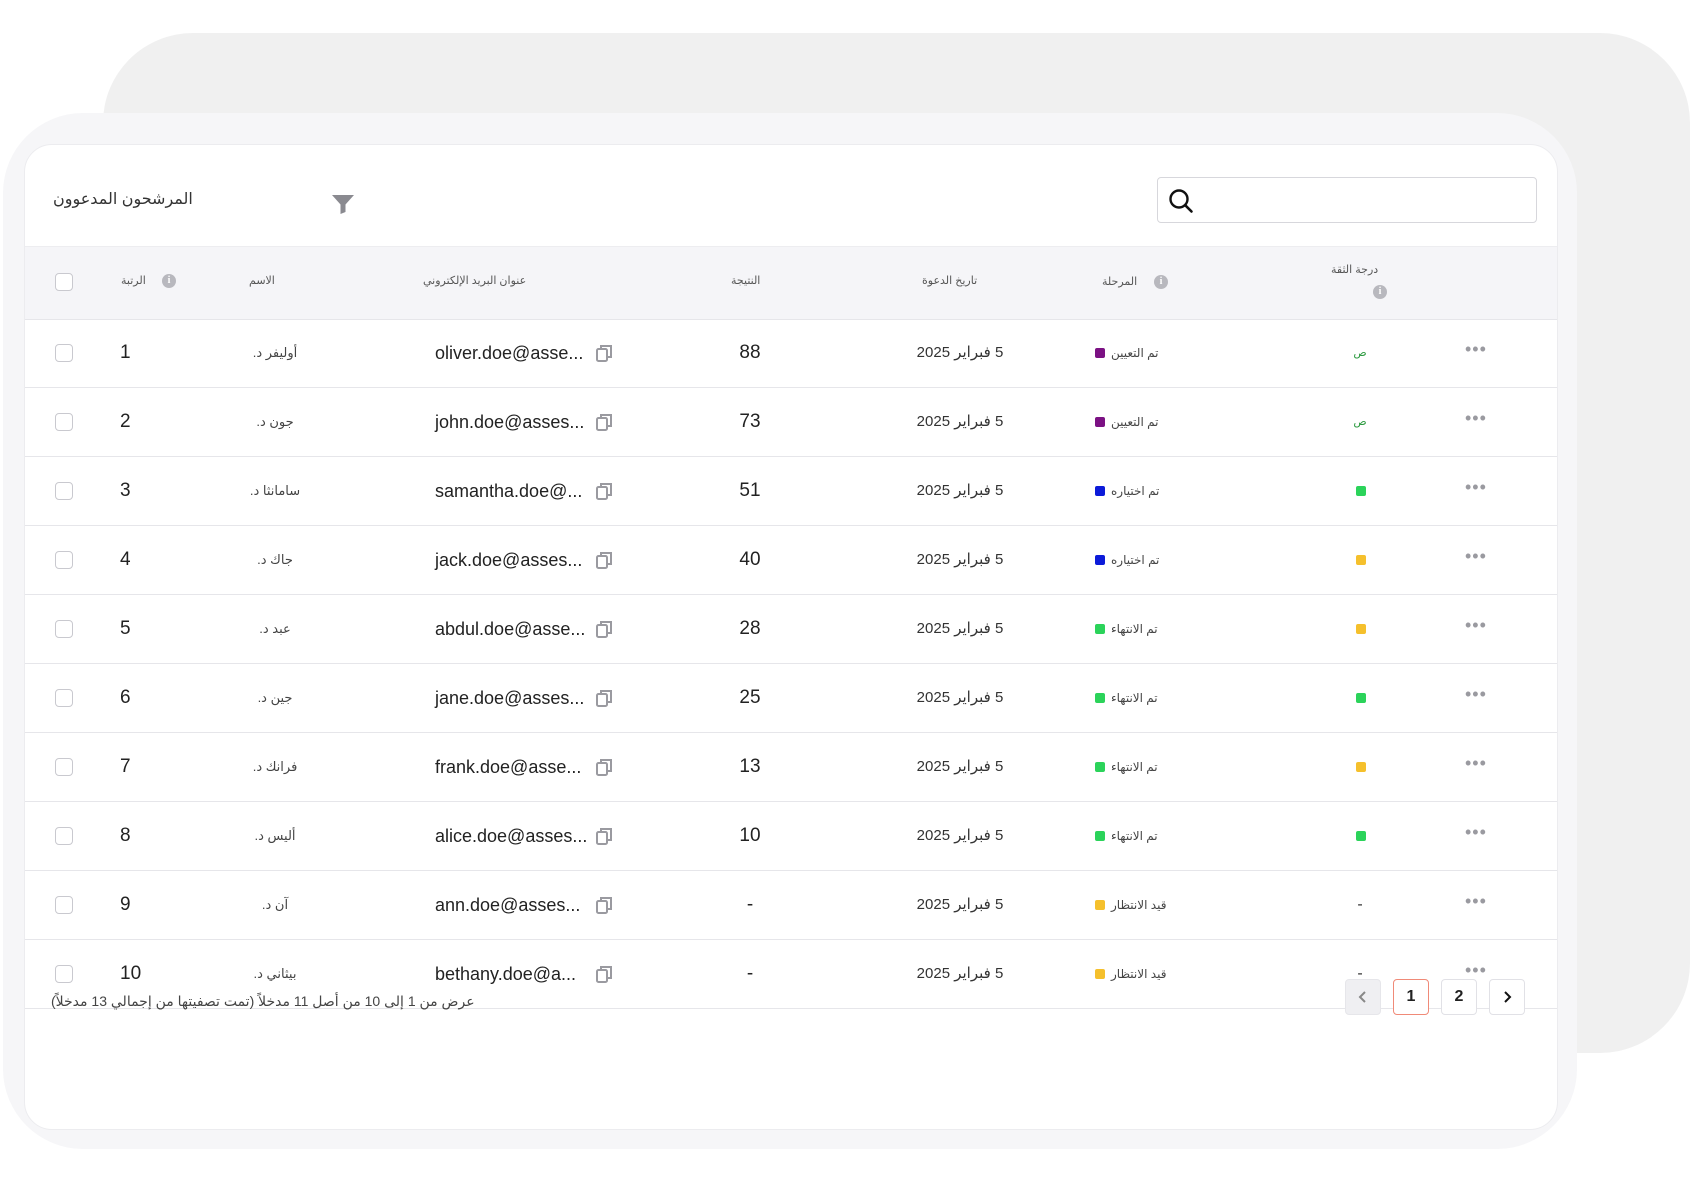 The height and width of the screenshot is (1183, 1690). What do you see at coordinates (1355, 270) in the screenshot?
I see `header-confidence: درجة الثقة` at bounding box center [1355, 270].